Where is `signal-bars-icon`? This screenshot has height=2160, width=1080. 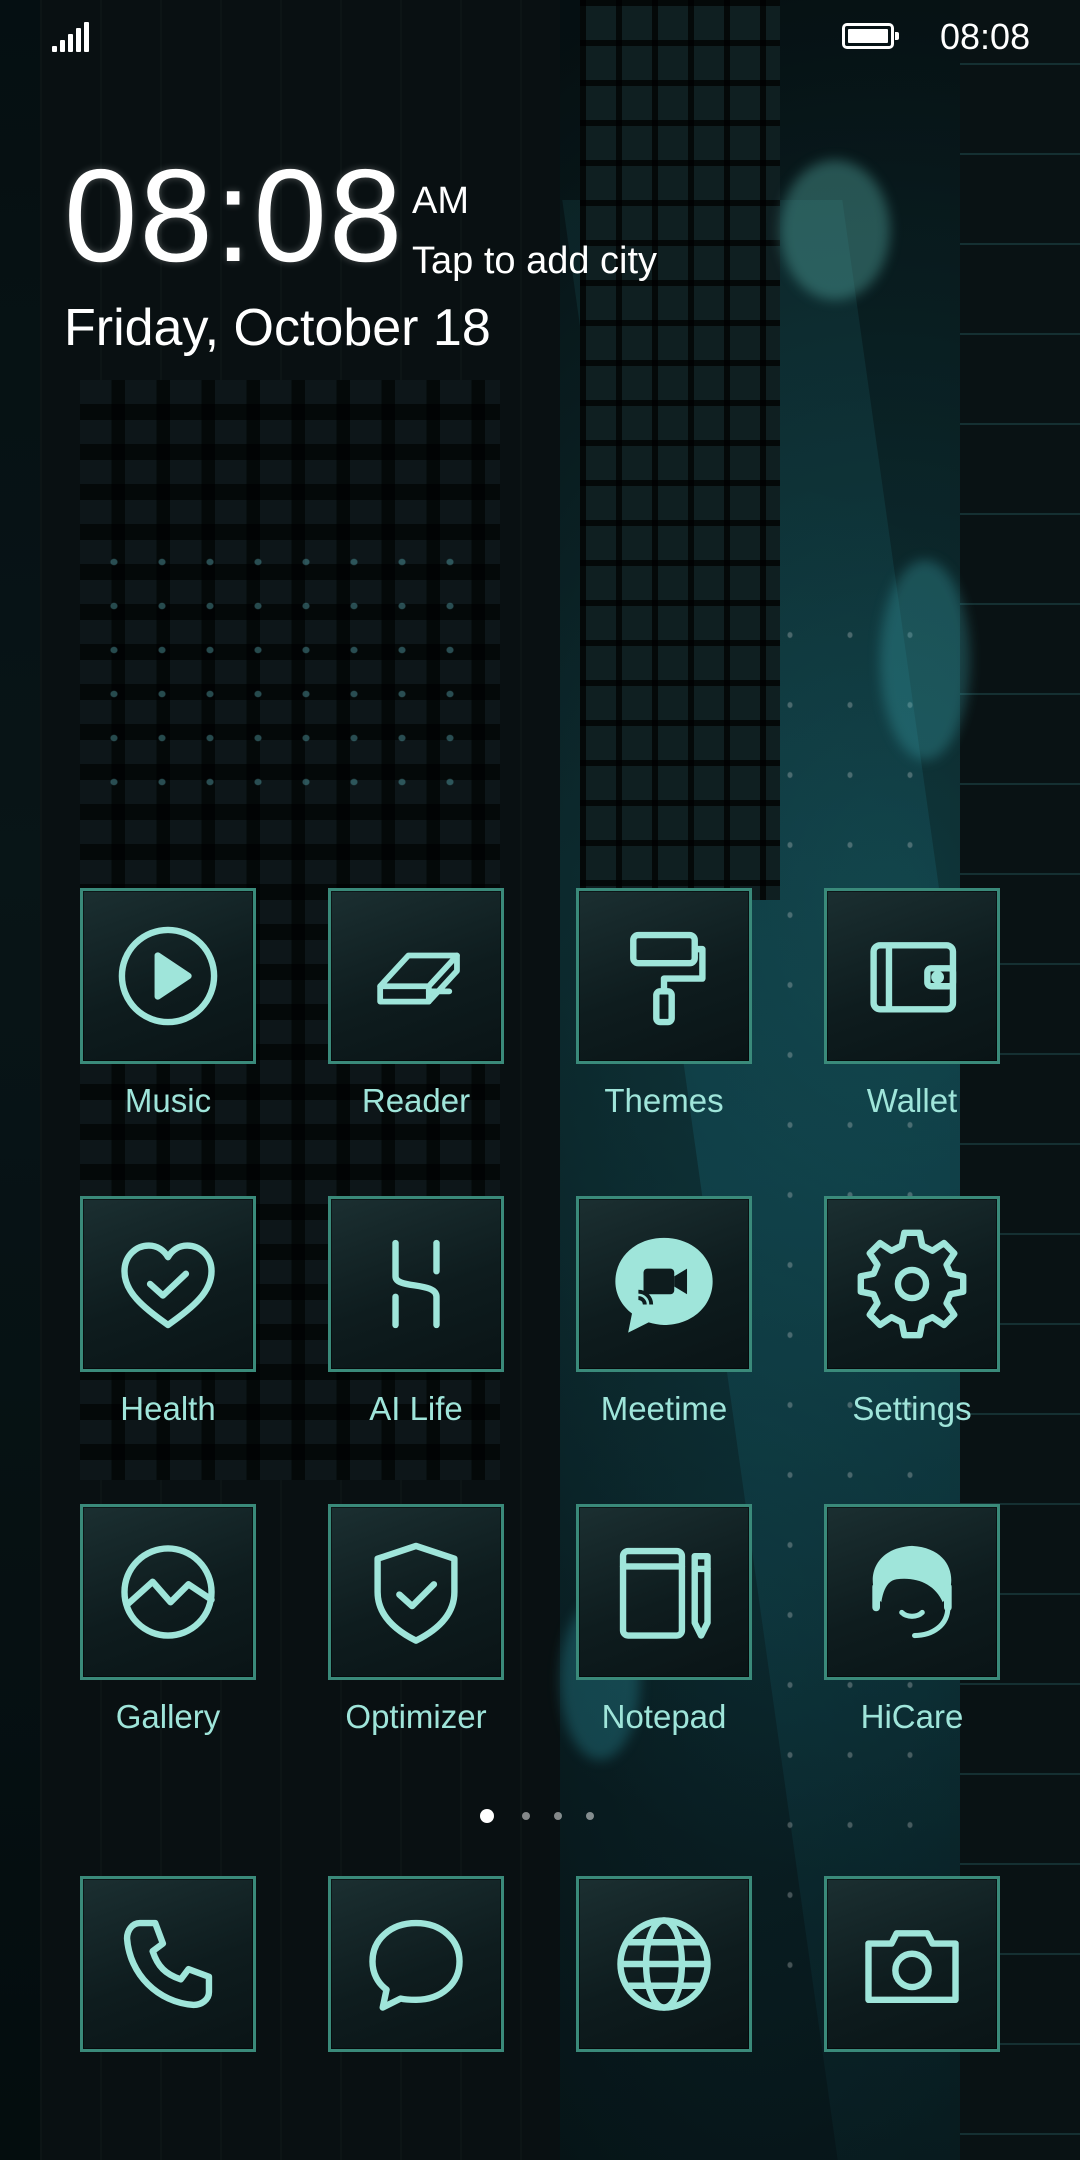
signal-bars-icon is located at coordinates (72, 36).